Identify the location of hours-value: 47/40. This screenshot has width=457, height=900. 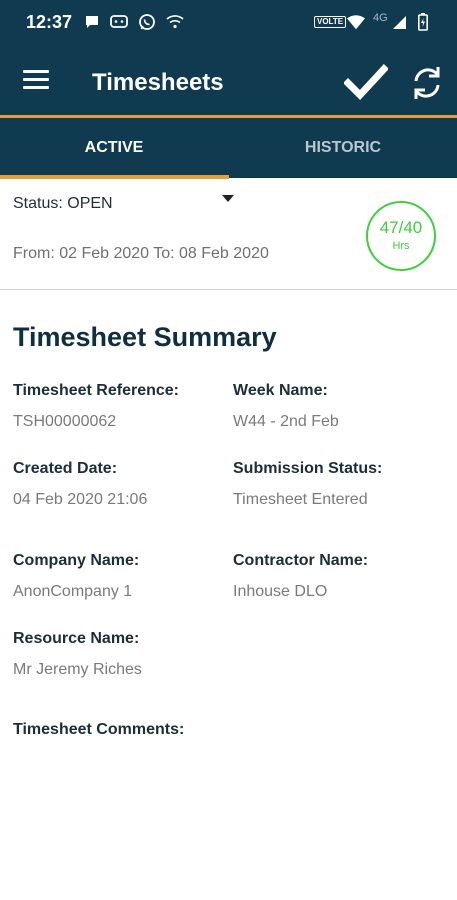
(401, 227).